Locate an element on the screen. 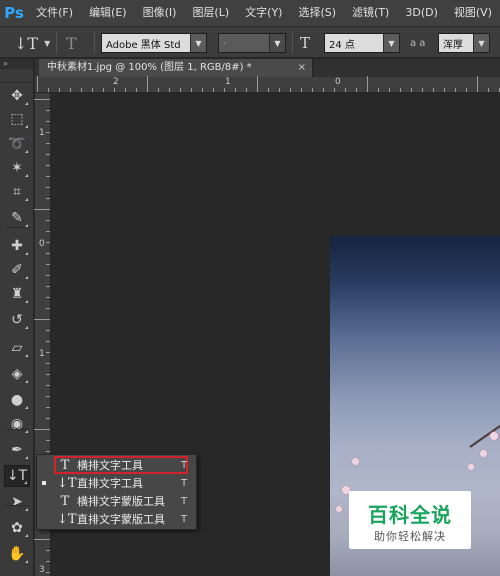 This screenshot has height=576, width=500. crop-tool: ⌗ is located at coordinates (17, 192).